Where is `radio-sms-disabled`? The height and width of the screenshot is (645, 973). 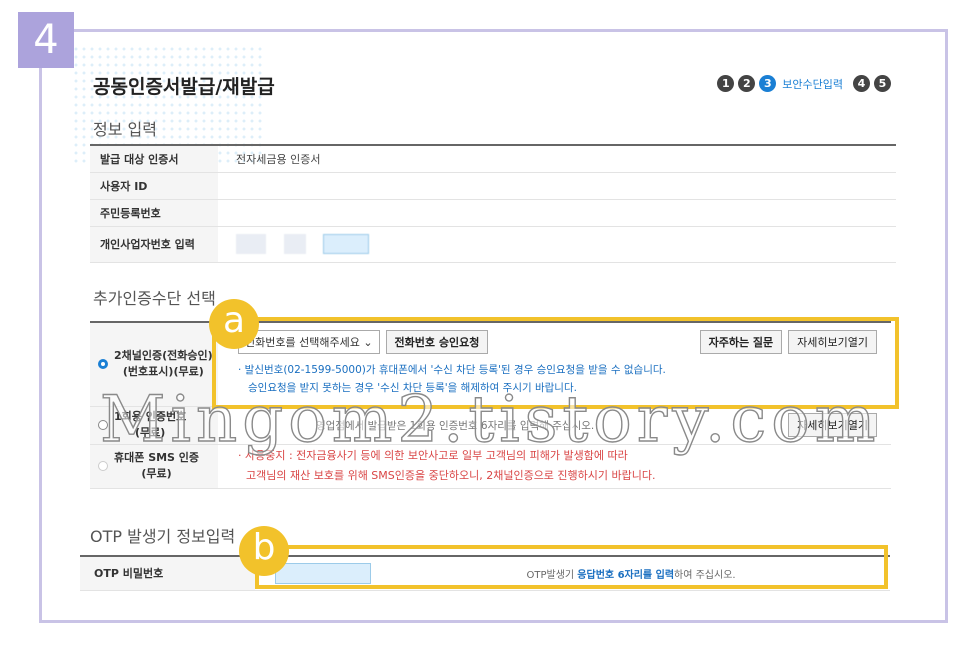 radio-sms-disabled is located at coordinates (103, 466).